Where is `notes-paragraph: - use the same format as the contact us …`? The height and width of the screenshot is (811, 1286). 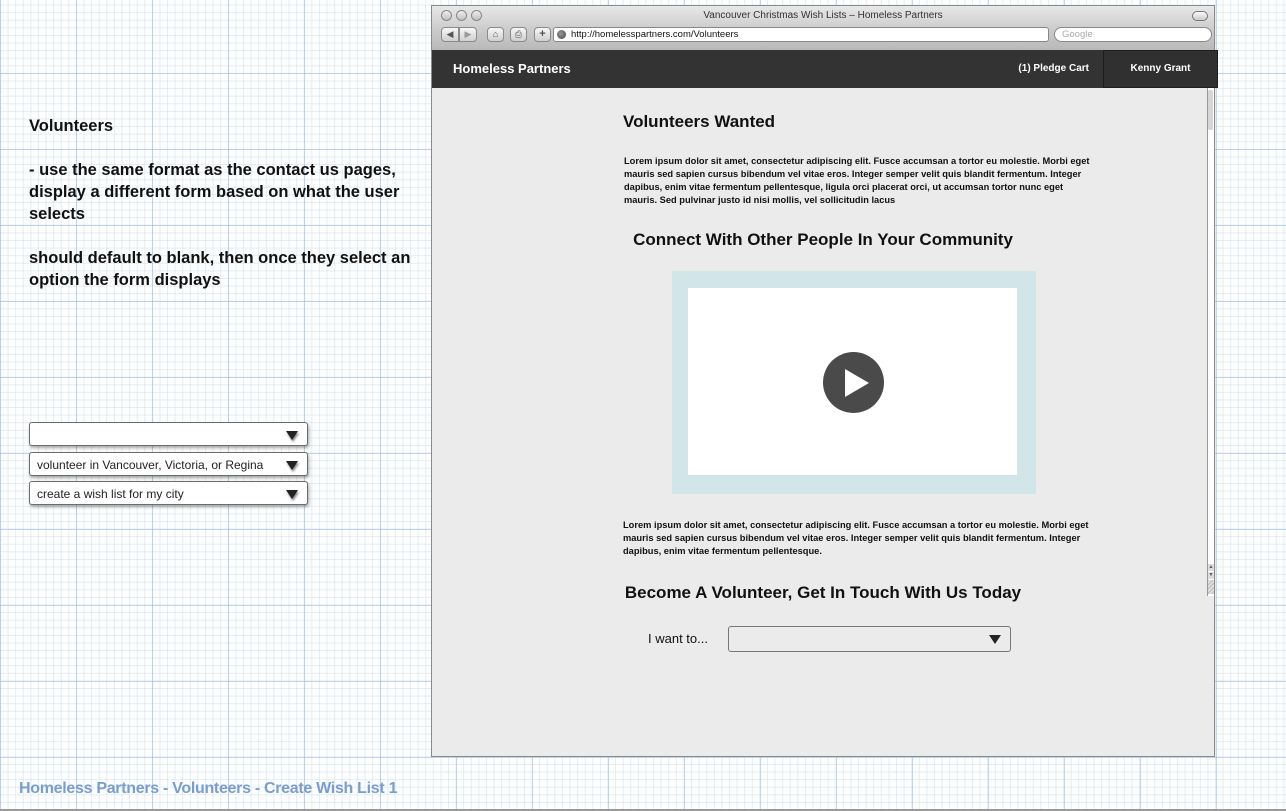
notes-paragraph: - use the same format as the contact us … is located at coordinates (214, 192).